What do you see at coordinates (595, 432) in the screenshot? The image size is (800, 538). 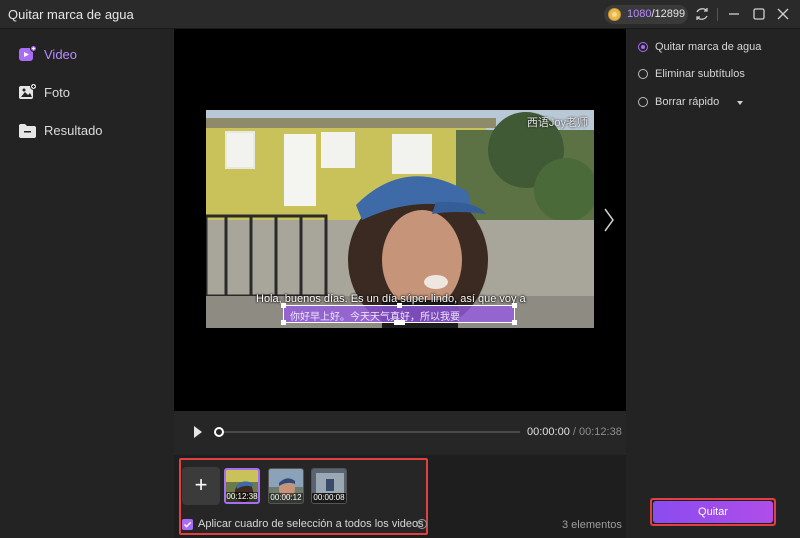 I see `total-time: / 00:12:38` at bounding box center [595, 432].